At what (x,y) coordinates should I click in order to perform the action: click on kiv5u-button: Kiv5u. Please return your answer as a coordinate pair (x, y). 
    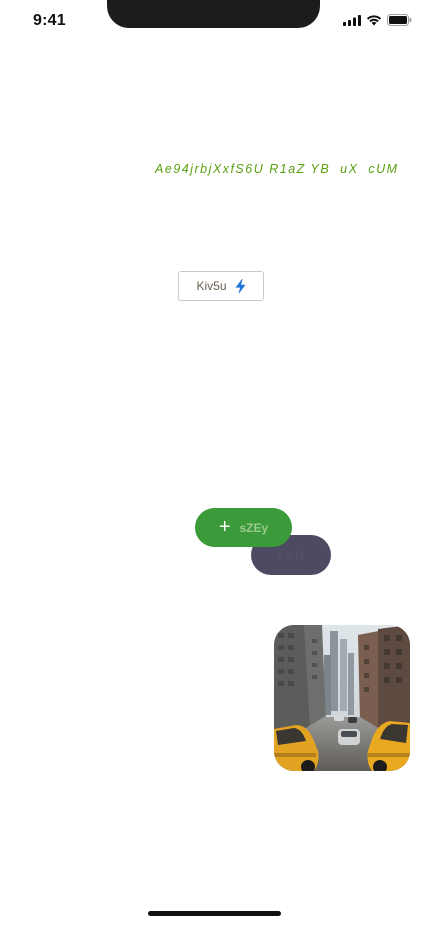
    Looking at the image, I should click on (221, 286).